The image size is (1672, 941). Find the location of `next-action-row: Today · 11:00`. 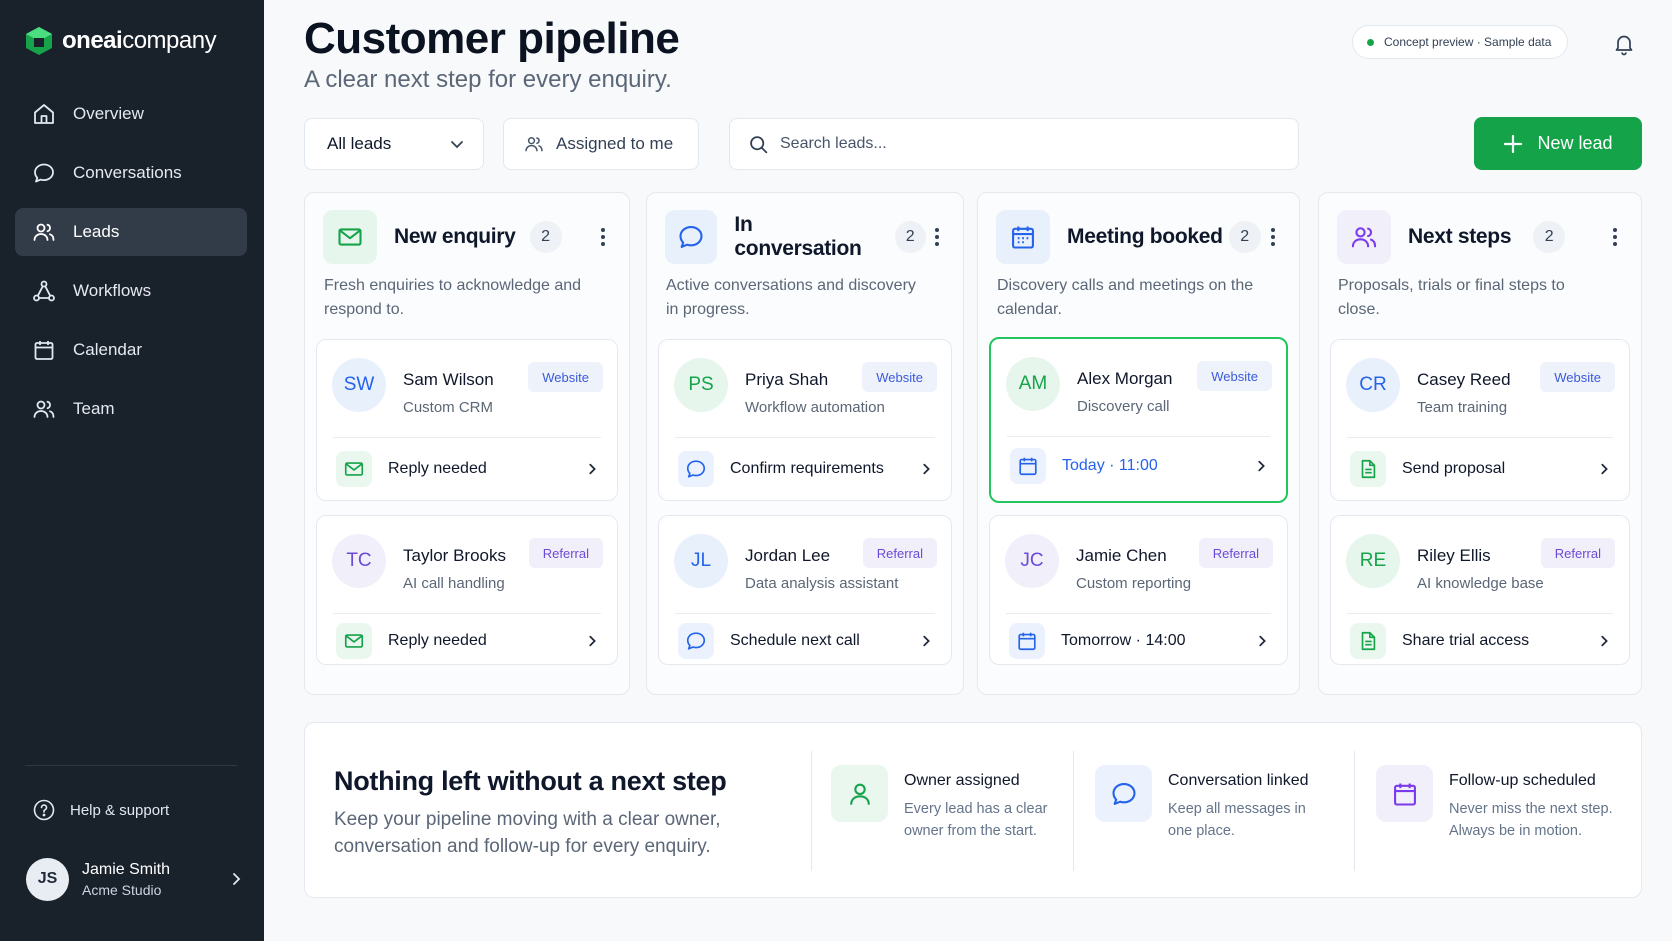

next-action-row: Today · 11:00 is located at coordinates (1140, 466).